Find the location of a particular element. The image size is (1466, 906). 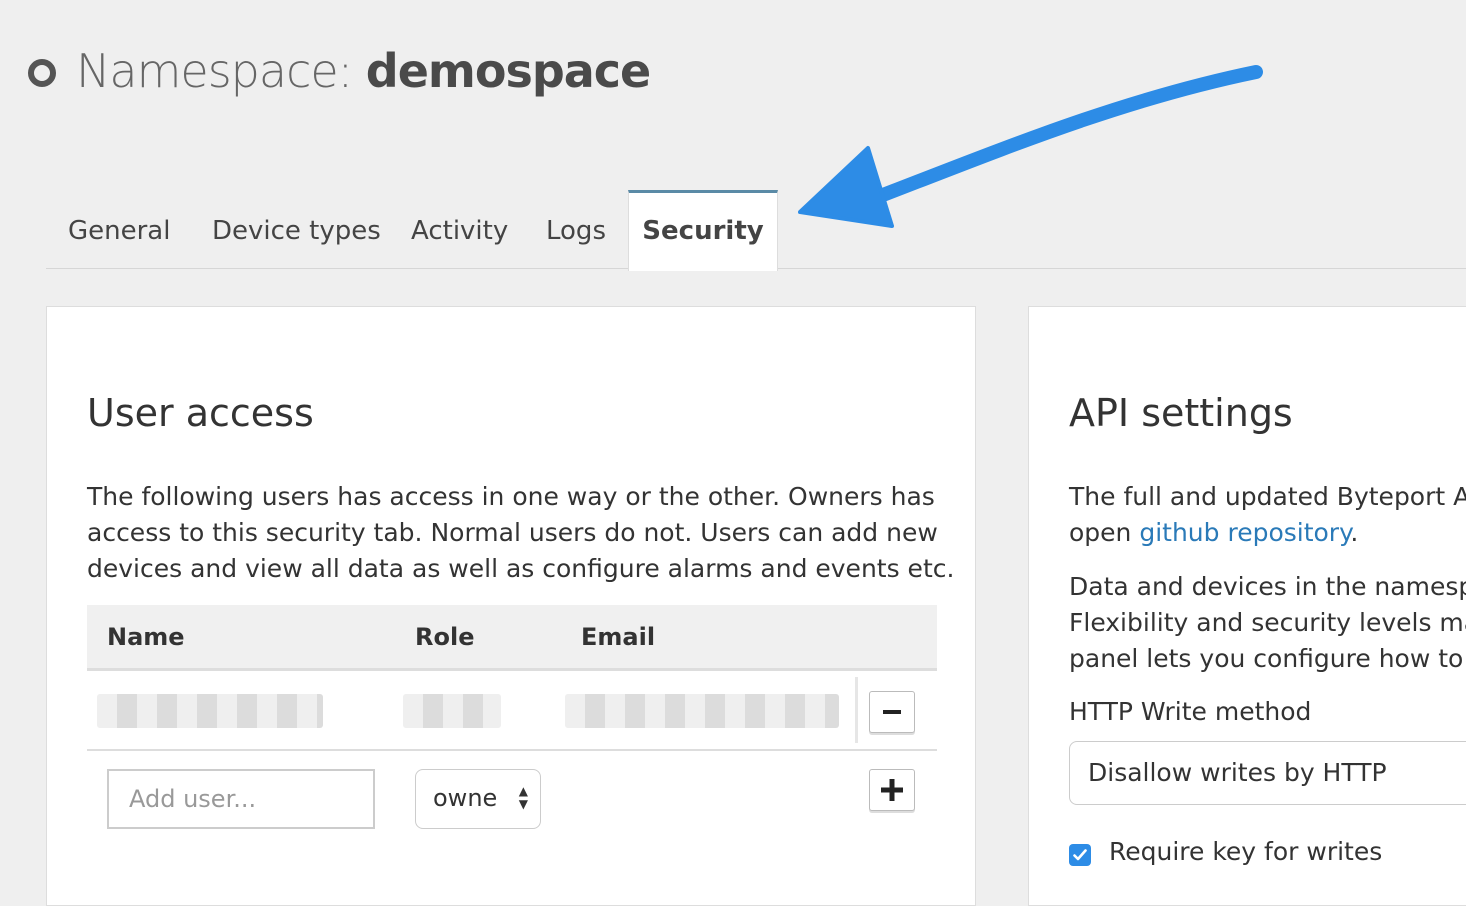

remove-user-button is located at coordinates (892, 712).